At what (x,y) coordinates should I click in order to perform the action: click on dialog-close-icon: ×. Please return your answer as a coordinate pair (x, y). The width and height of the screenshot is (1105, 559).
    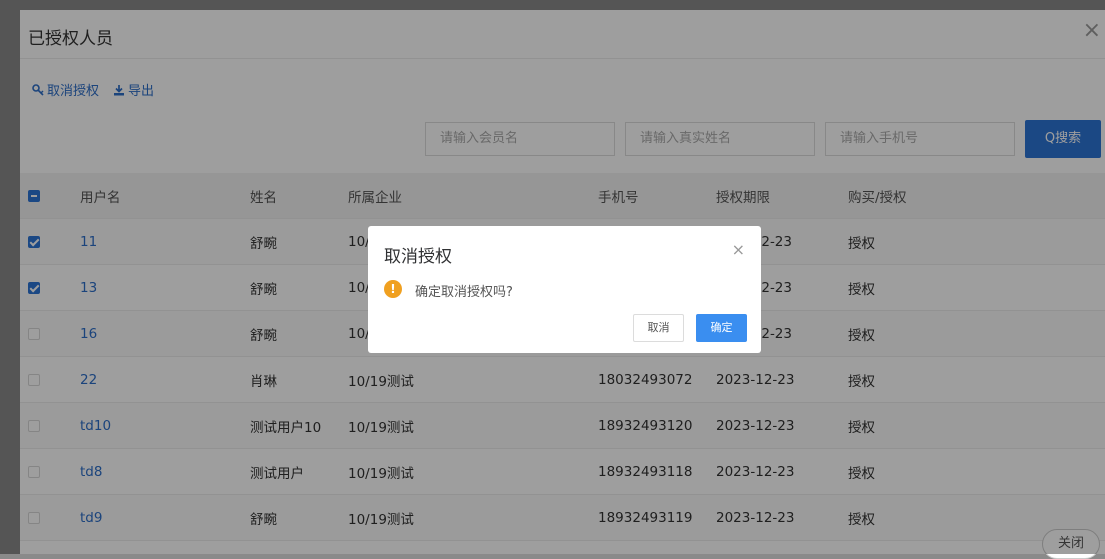
    Looking at the image, I should click on (738, 250).